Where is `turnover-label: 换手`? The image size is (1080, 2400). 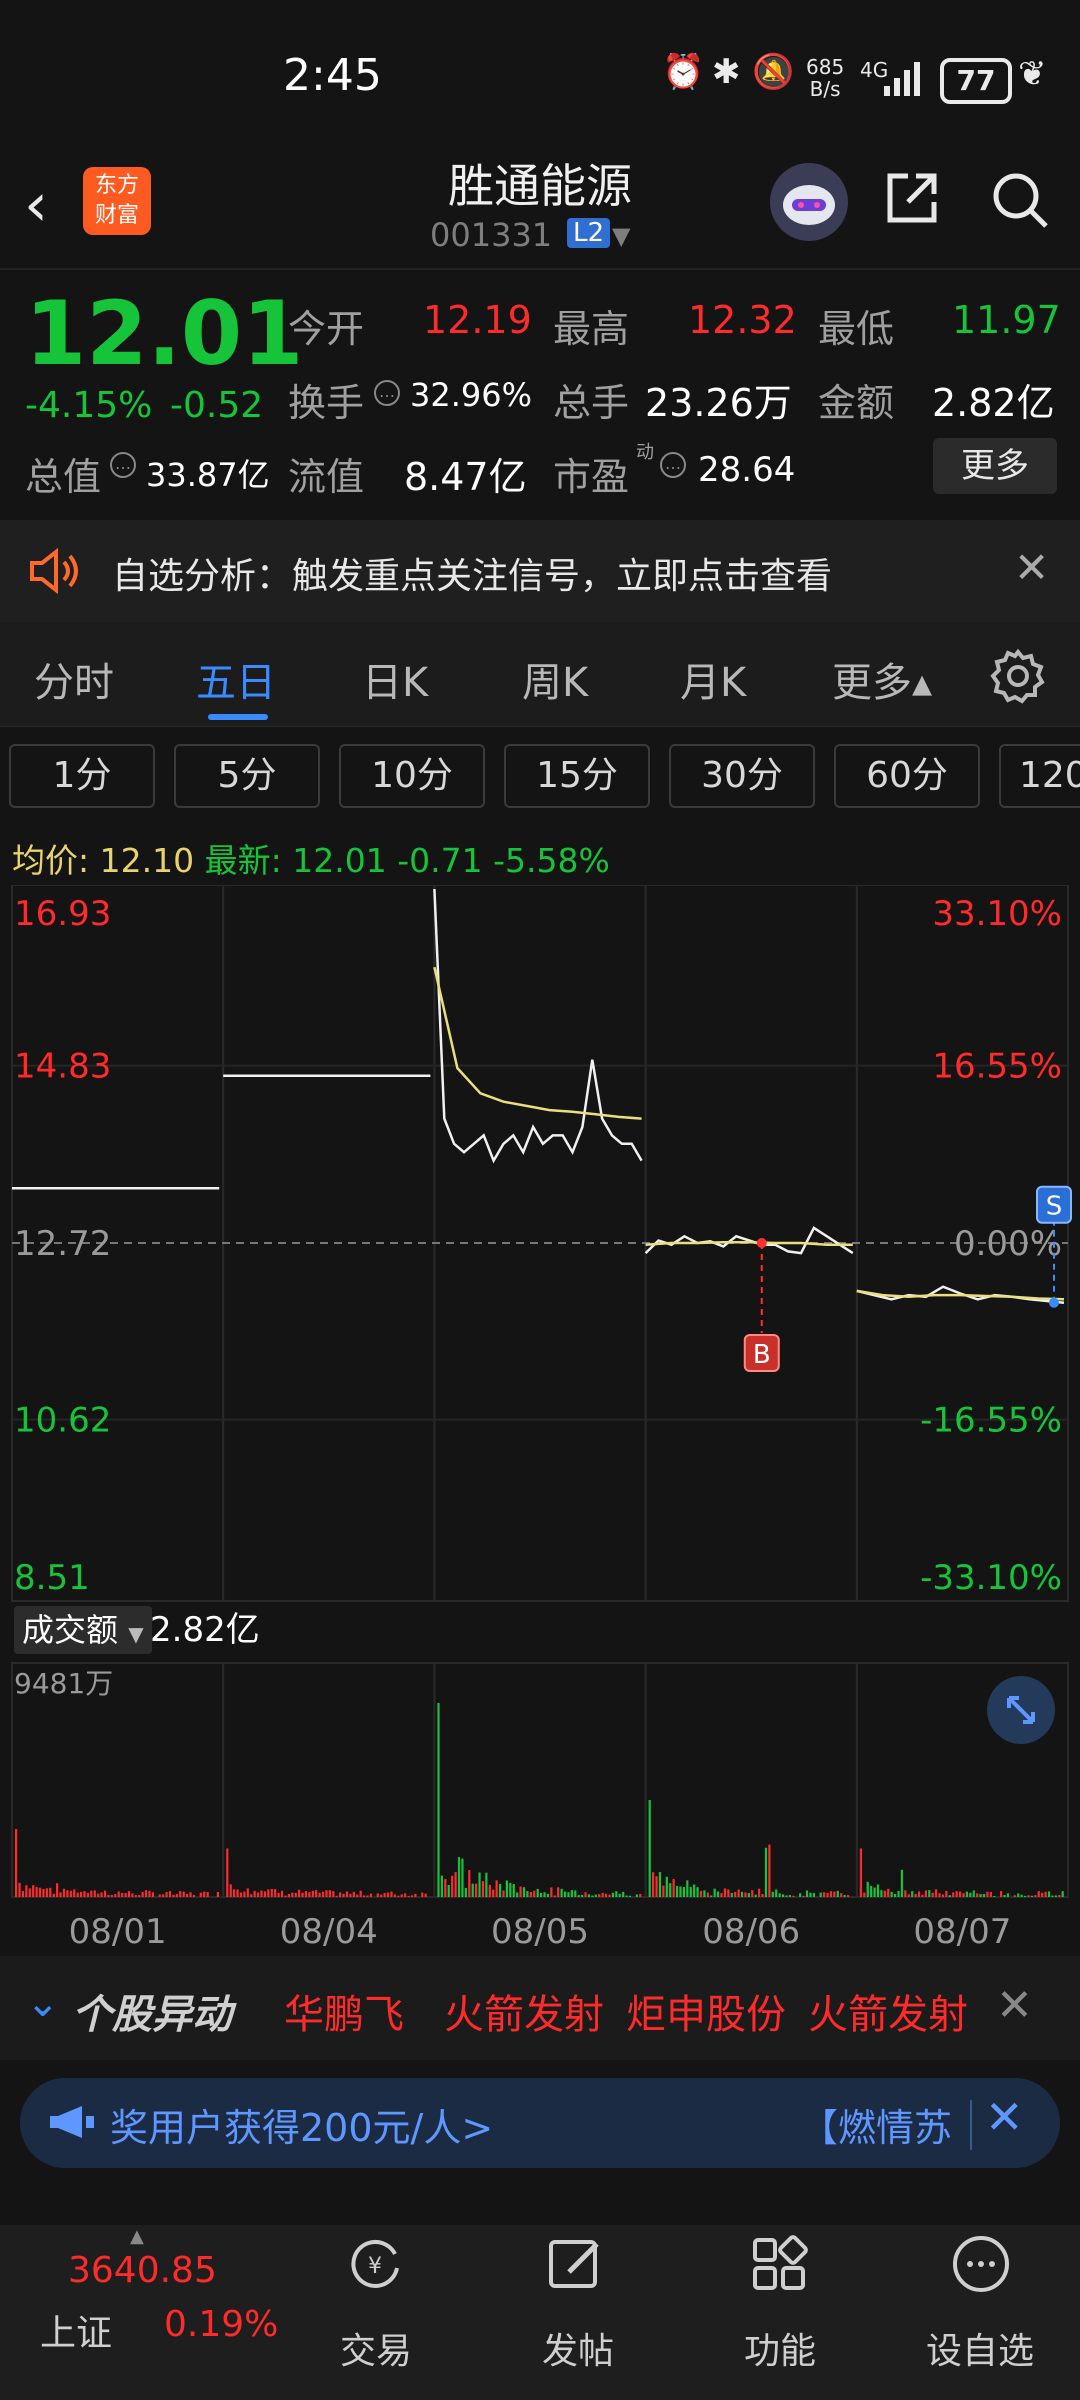 turnover-label: 换手 is located at coordinates (326, 403).